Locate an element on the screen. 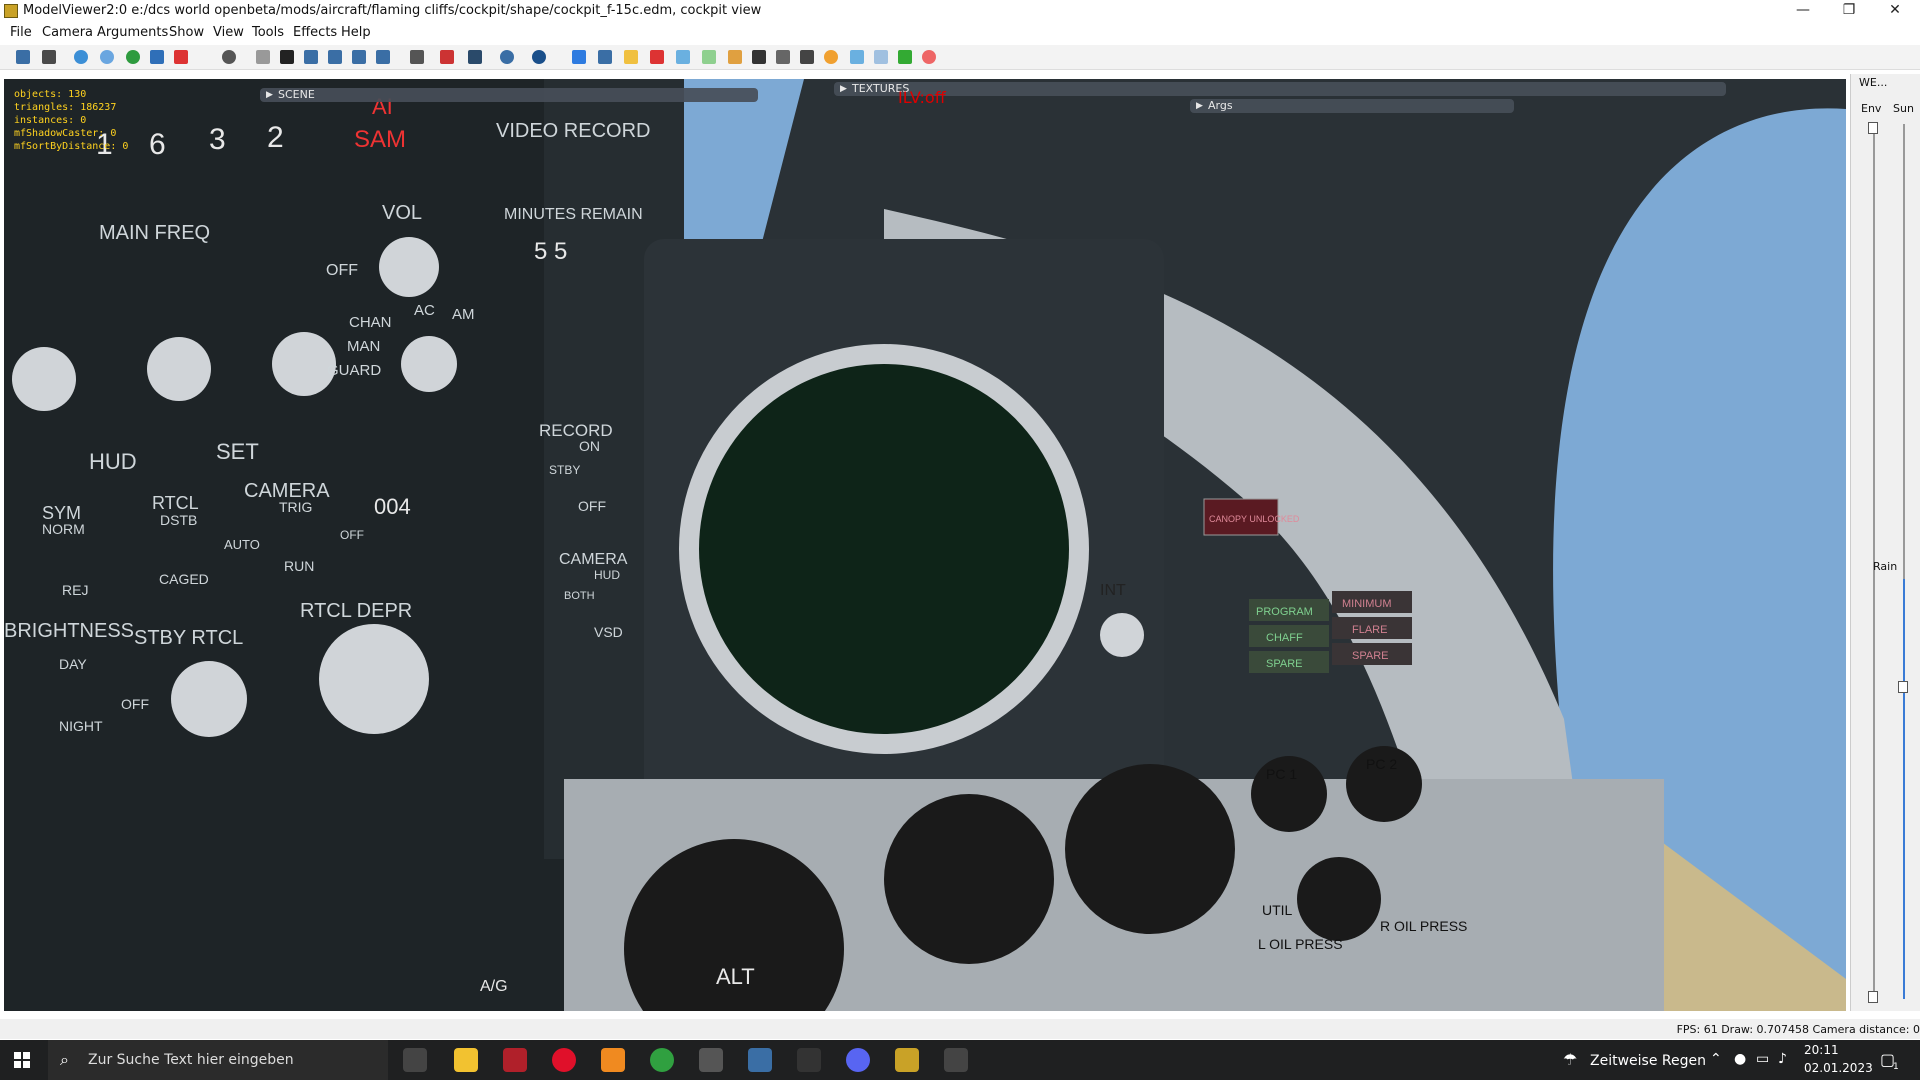 The image size is (1920, 1080). dcs-updater-icon is located at coordinates (956, 1060).